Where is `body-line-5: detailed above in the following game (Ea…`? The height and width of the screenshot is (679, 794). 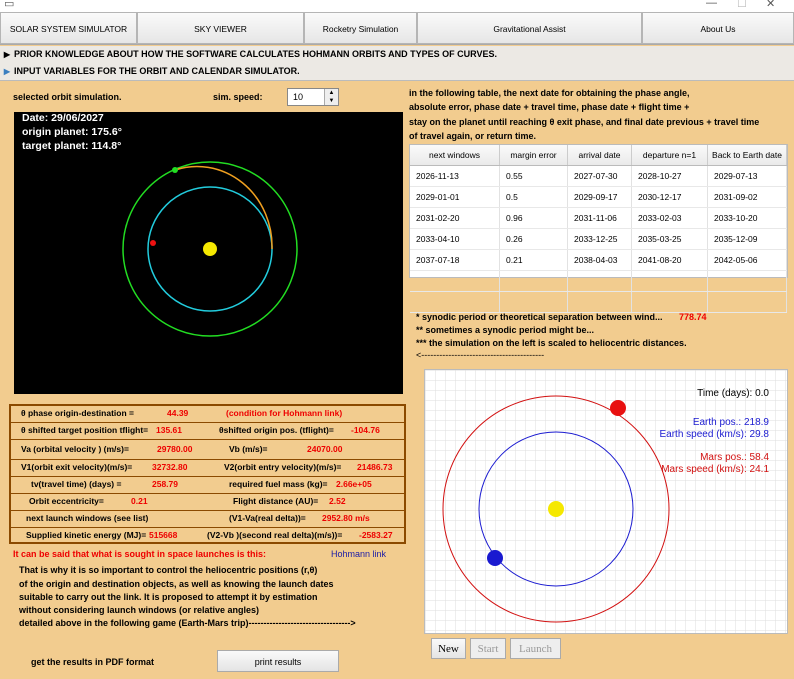
body-line-5: detailed above in the following game (Ea… is located at coordinates (187, 623).